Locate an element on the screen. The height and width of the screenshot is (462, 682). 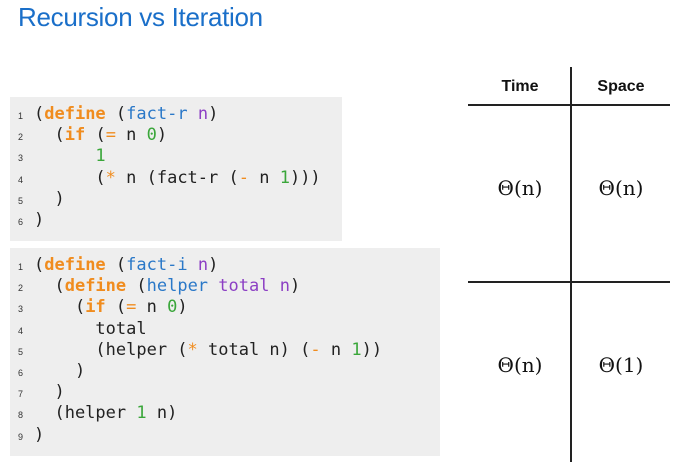
table-row-divider is located at coordinates (569, 282).